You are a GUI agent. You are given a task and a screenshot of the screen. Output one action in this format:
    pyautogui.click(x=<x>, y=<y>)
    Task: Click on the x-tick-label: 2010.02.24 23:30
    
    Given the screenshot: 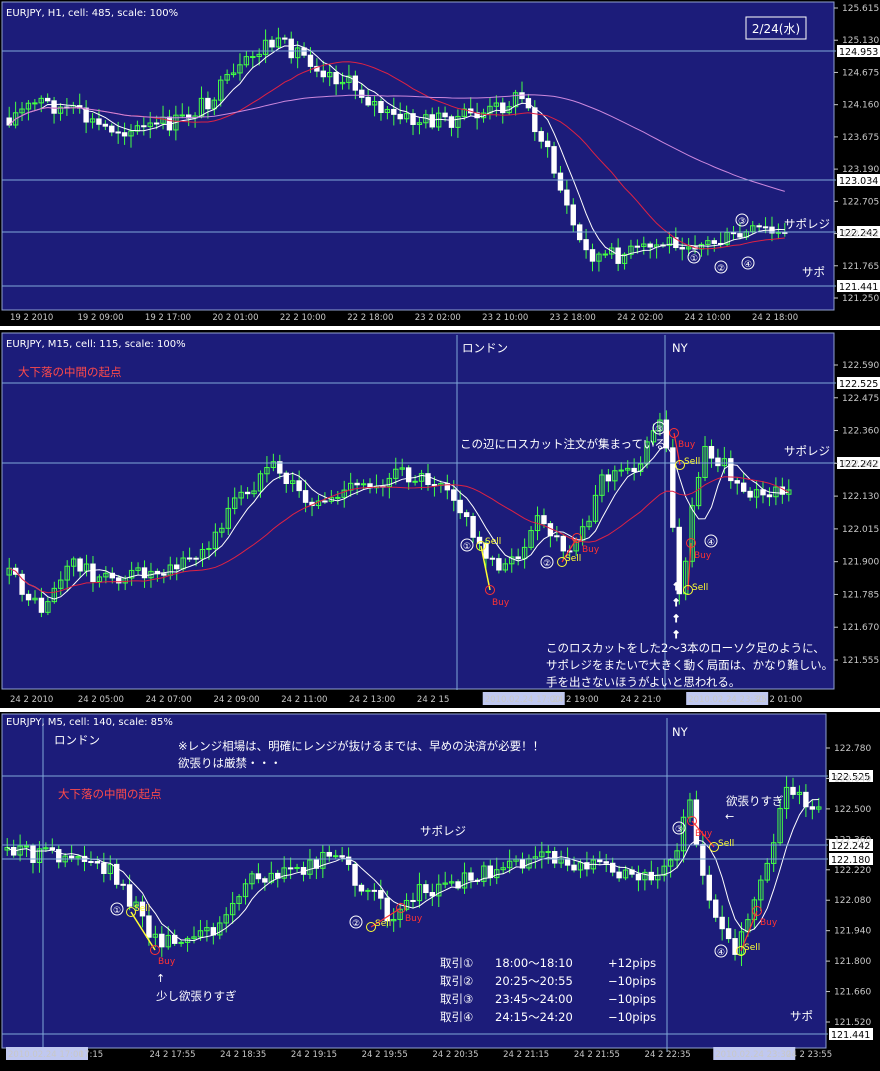 What is the action you would take?
    pyautogui.click(x=726, y=700)
    